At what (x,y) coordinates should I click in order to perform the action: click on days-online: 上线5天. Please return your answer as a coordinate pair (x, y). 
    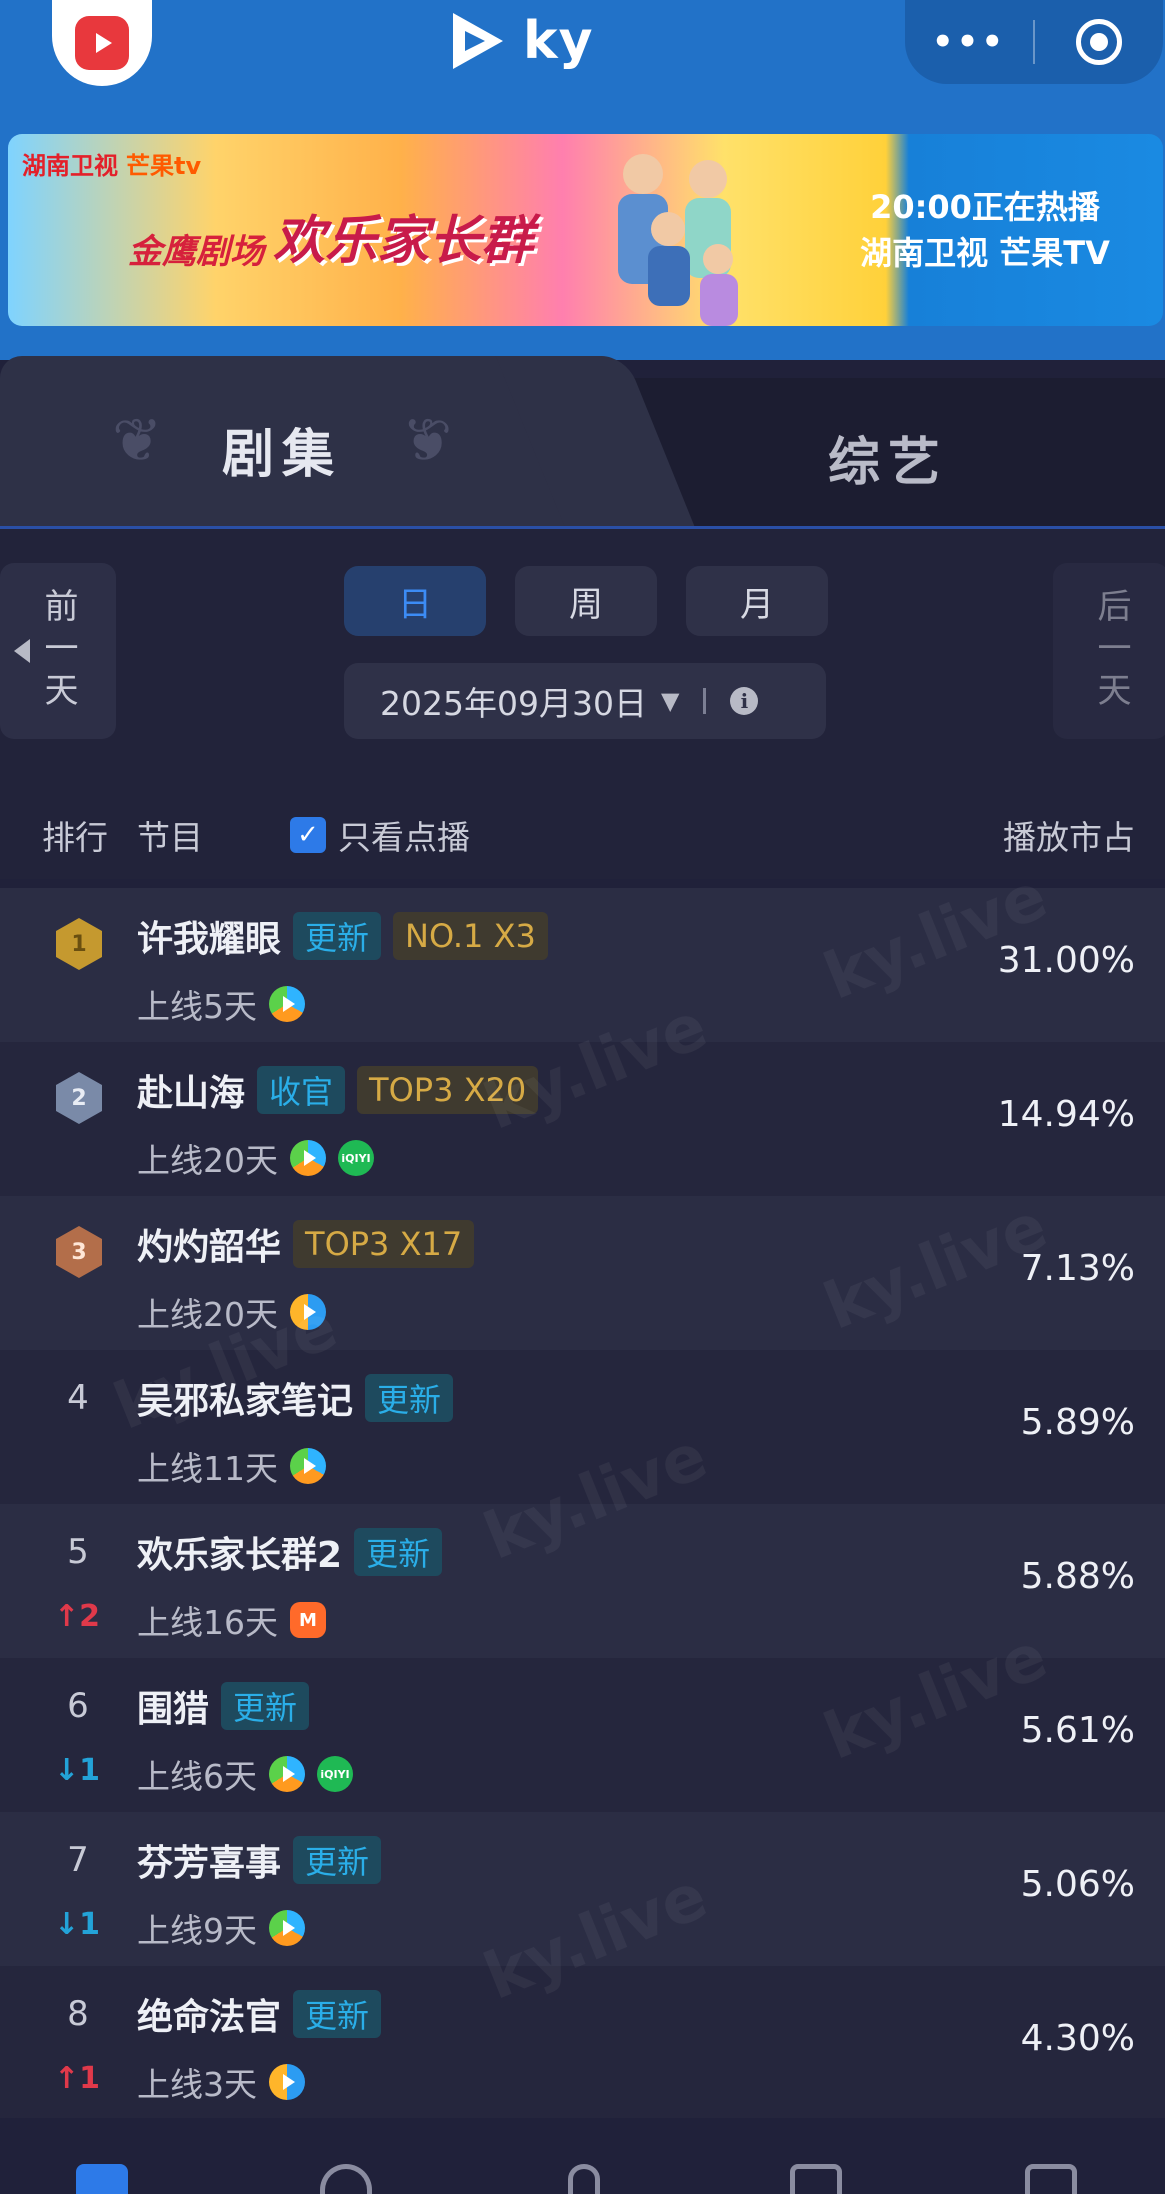
    Looking at the image, I should click on (197, 1006).